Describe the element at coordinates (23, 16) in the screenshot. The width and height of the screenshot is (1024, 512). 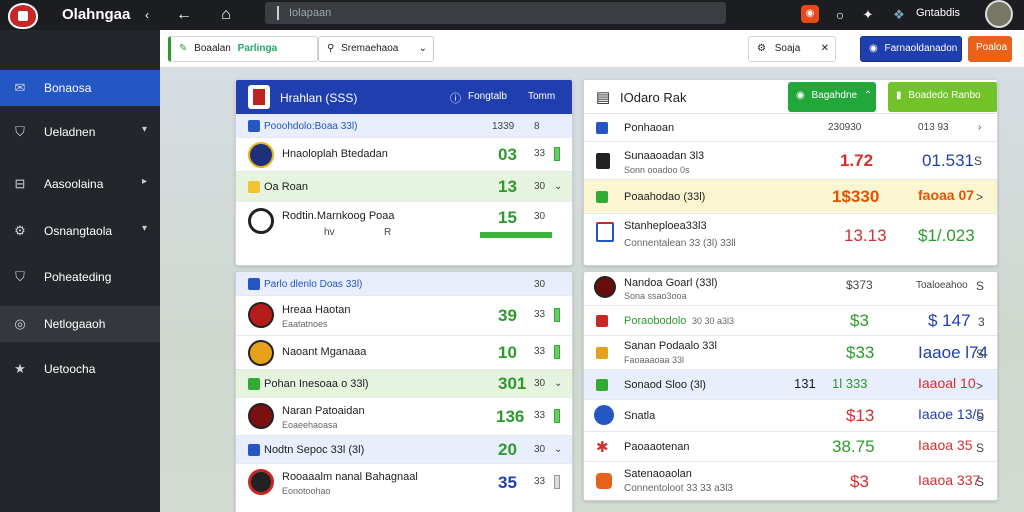
I see `app-logo` at that location.